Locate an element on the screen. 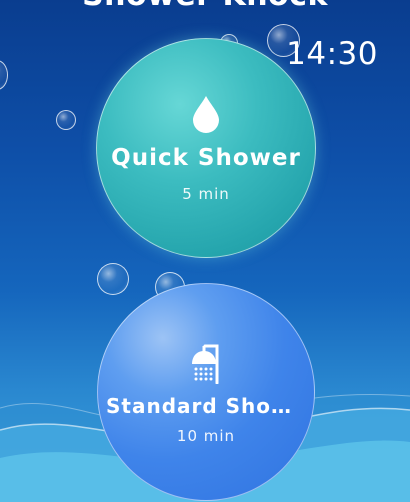 The width and height of the screenshot is (410, 502). shower-head-icon is located at coordinates (206, 364).